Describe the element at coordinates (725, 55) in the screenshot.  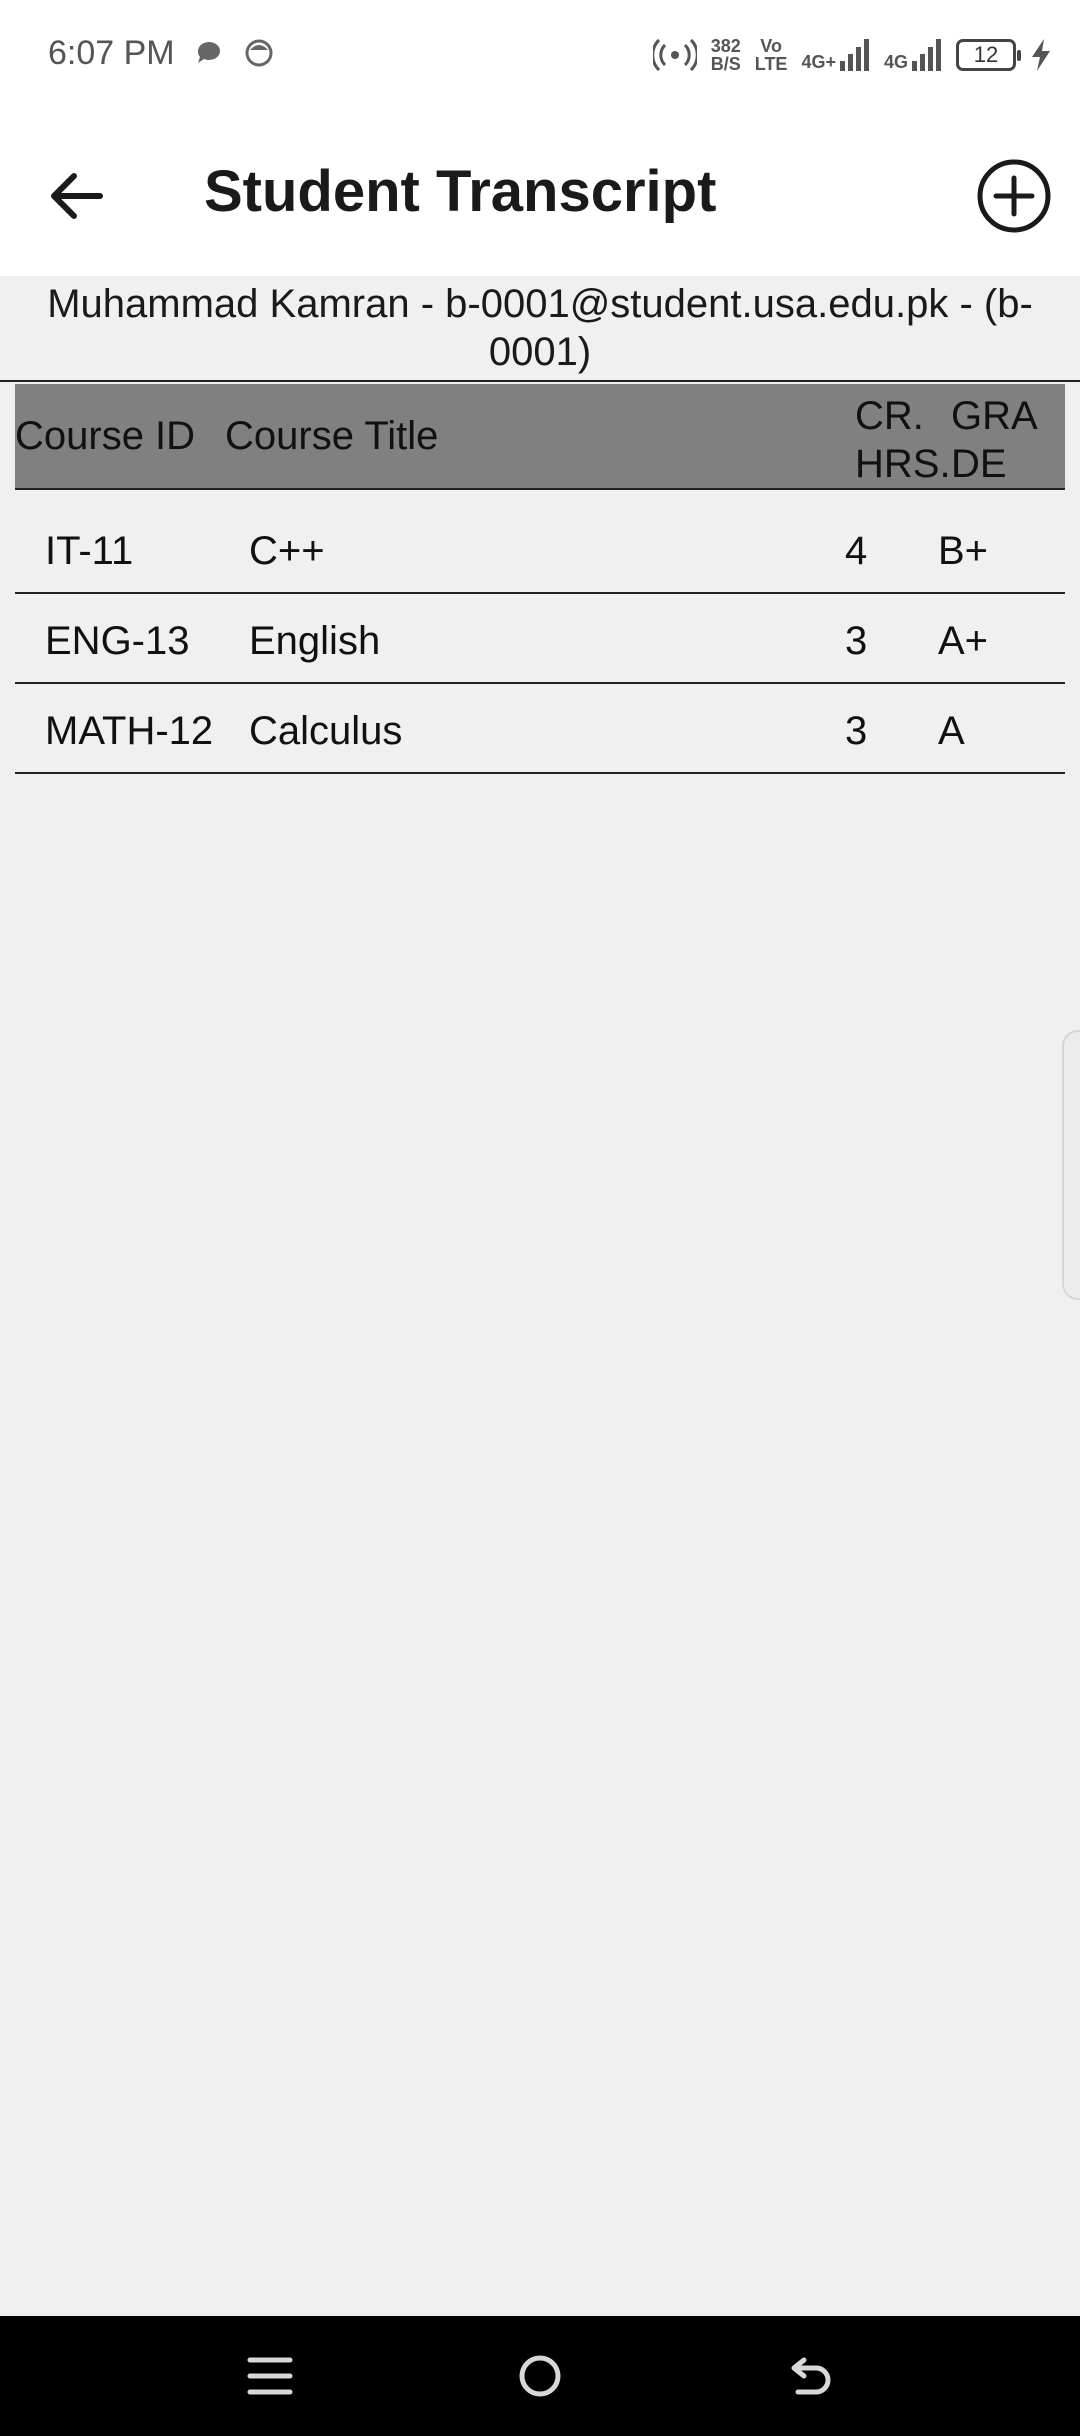
I see `data-speed: 382 B/S` at that location.